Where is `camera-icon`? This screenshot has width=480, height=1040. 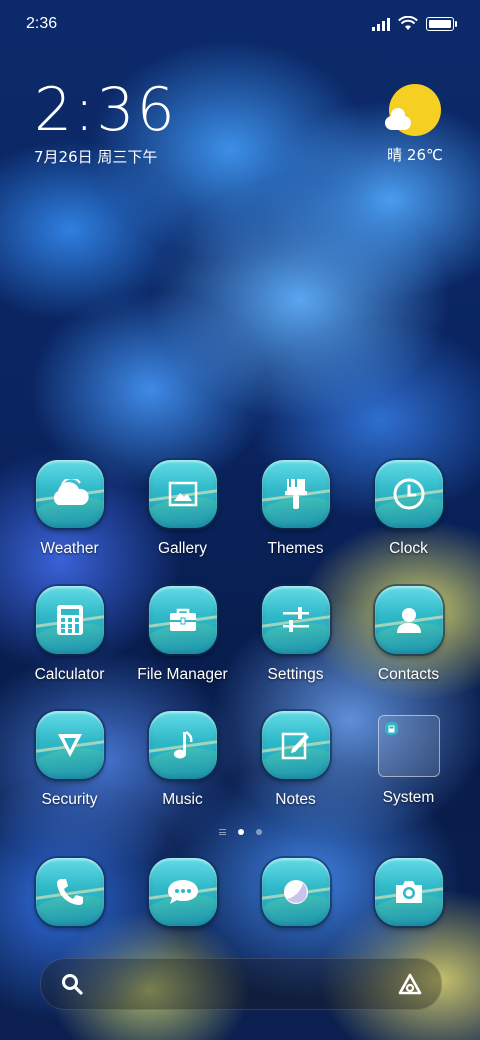
camera-icon is located at coordinates (408, 892).